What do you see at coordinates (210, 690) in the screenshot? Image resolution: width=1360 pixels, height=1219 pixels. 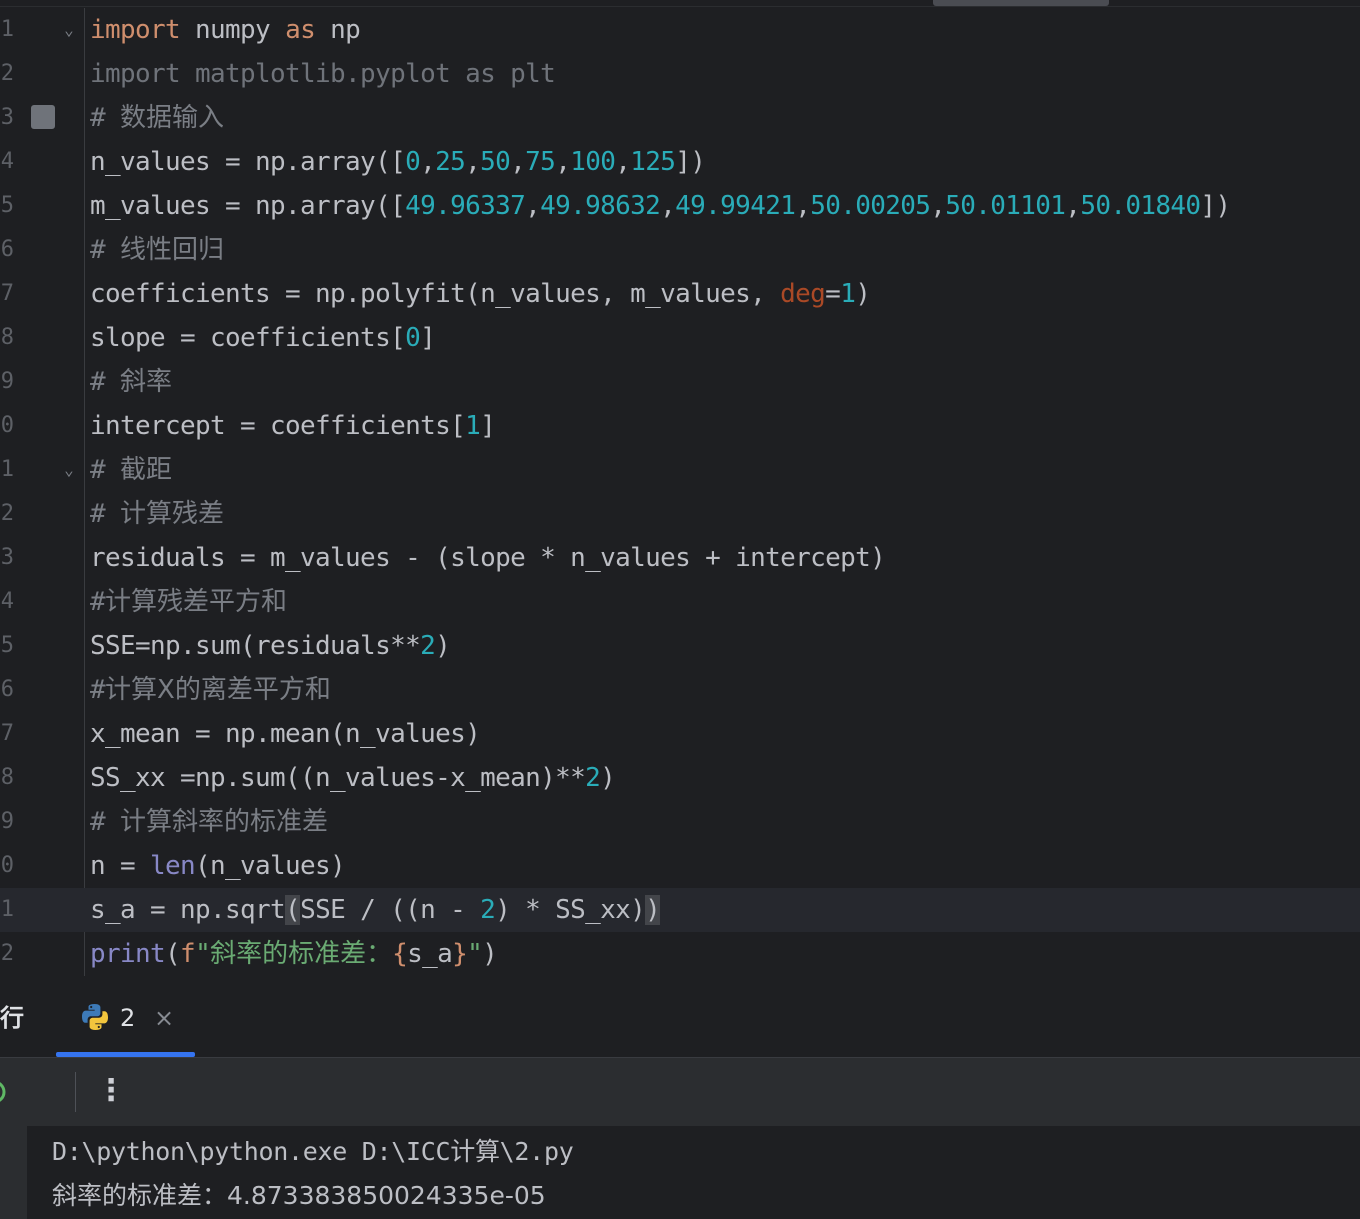 I see `code-text: #计算X的离差平方和` at bounding box center [210, 690].